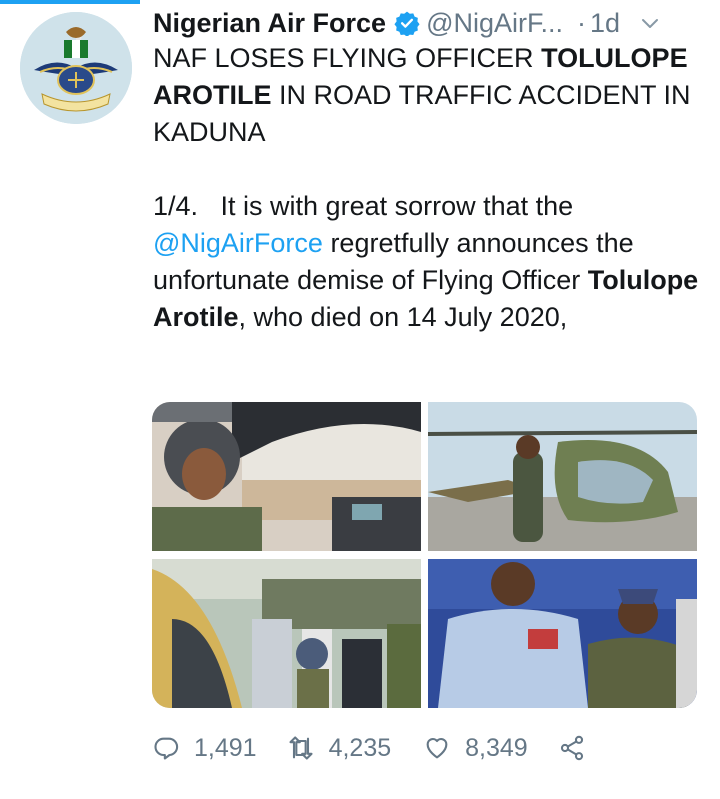  Describe the element at coordinates (347, 58) in the screenshot. I see `headline-text: NAF LOSES FLYING OFFICER` at that location.